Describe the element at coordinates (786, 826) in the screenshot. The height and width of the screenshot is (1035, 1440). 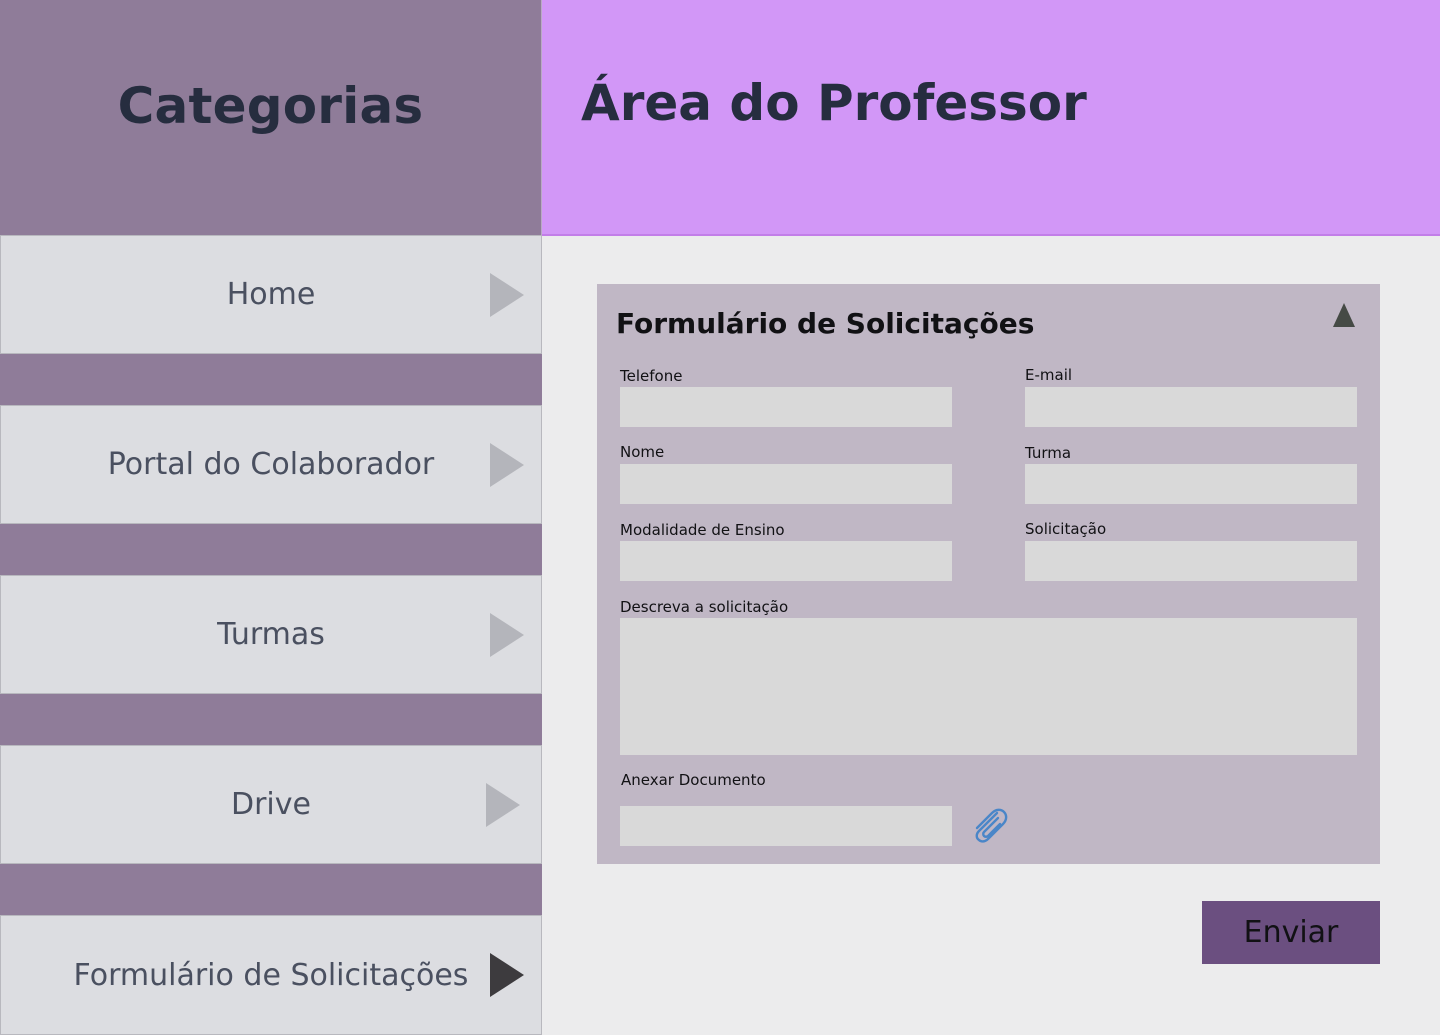
I see `anexo-field` at that location.